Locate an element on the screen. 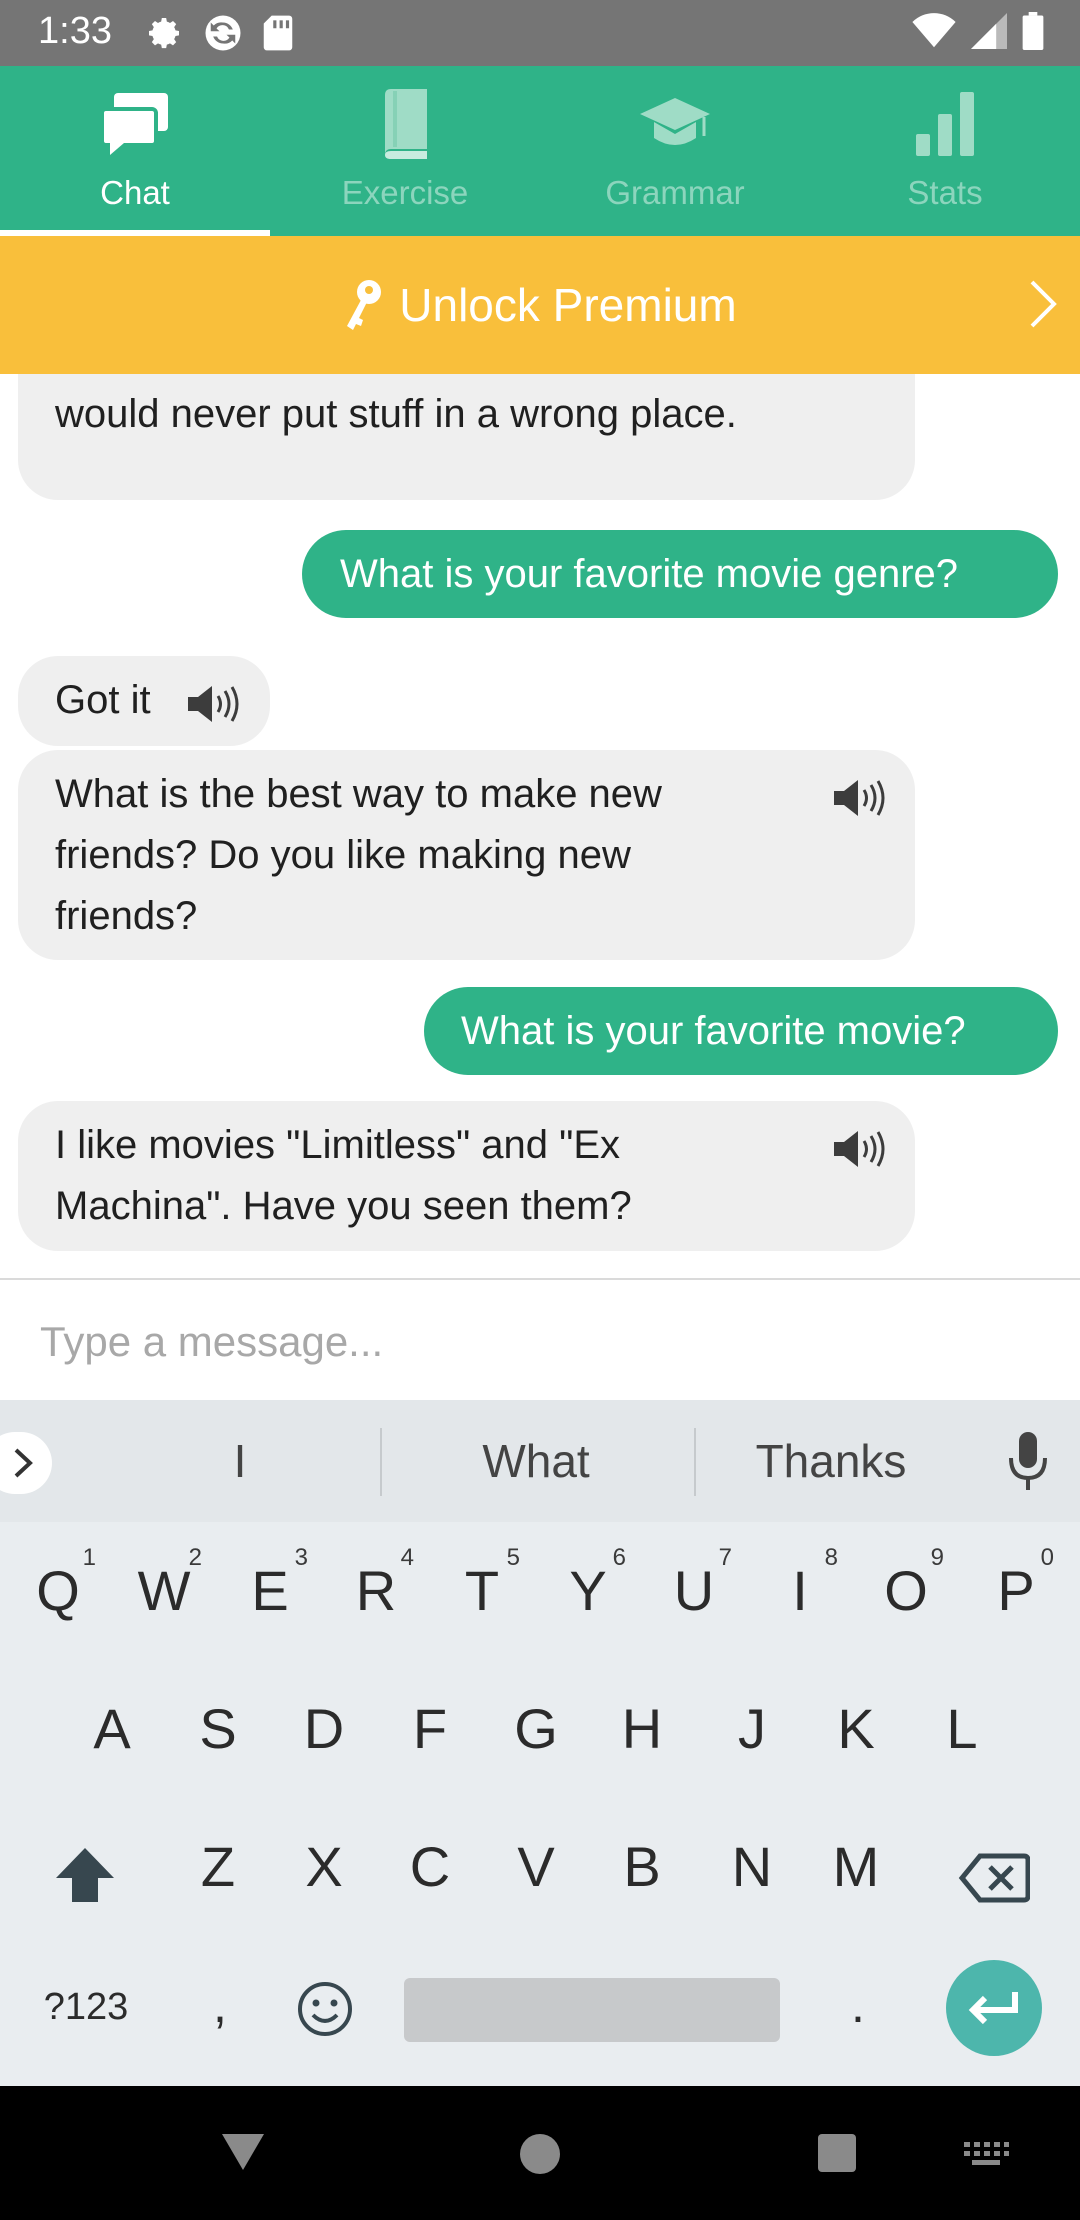 The height and width of the screenshot is (2220, 1080). key-y: Y6 is located at coordinates (588, 1583).